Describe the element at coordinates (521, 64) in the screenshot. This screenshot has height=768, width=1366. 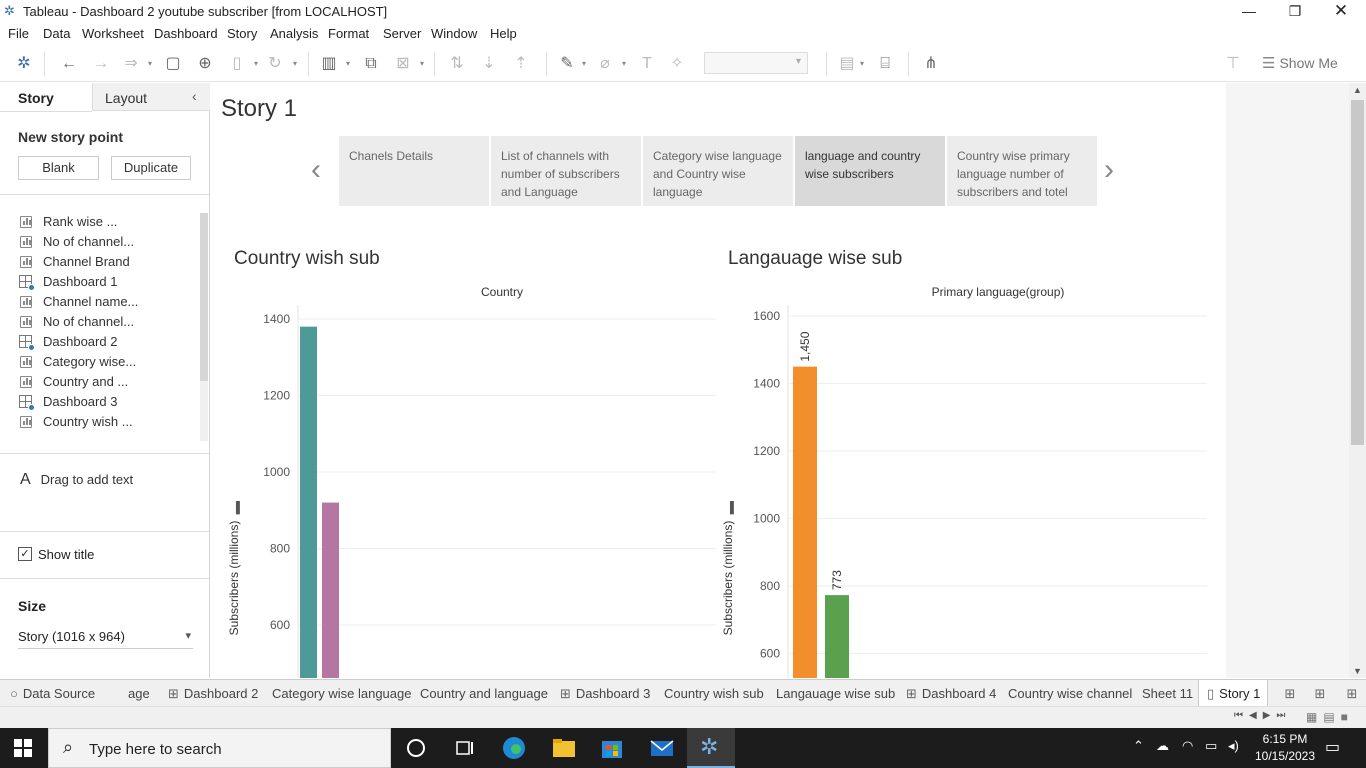
I see `sort-descending-icon: ⇡` at that location.